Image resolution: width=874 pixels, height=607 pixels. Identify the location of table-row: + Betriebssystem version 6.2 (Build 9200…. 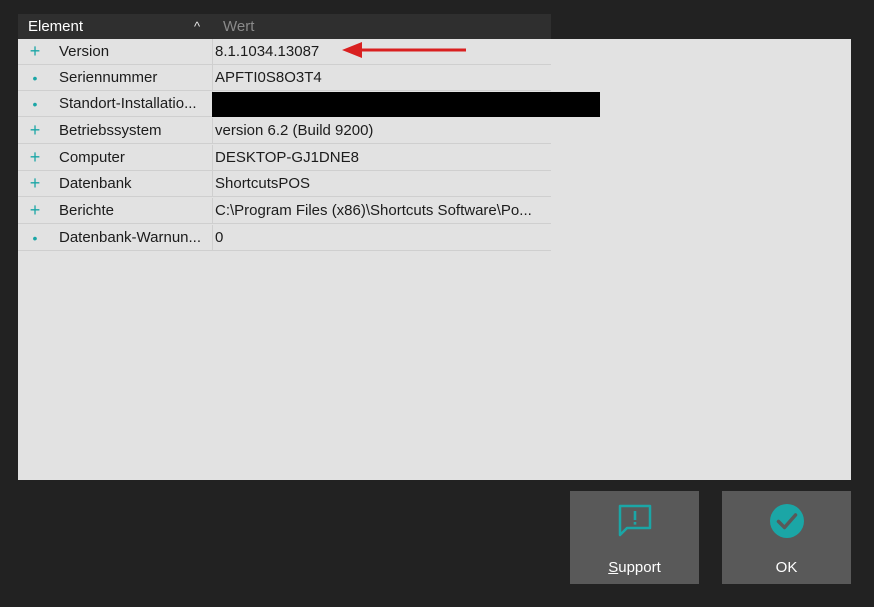
(284, 131).